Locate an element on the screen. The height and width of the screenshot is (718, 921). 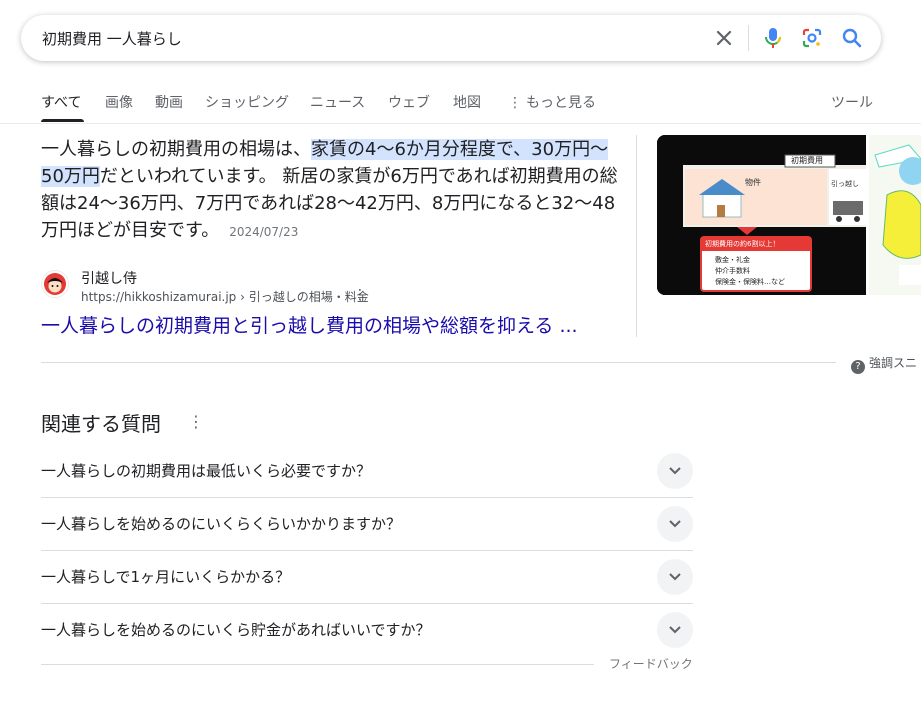
about-snippet-button: ? 強調スニ is located at coordinates (884, 364).